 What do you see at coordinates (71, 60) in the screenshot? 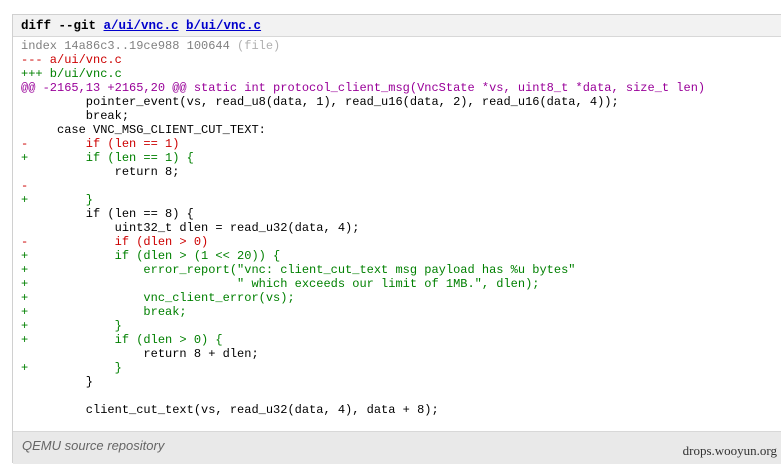
I see `minus-file-line: --- a/ui/vnc.c` at bounding box center [71, 60].